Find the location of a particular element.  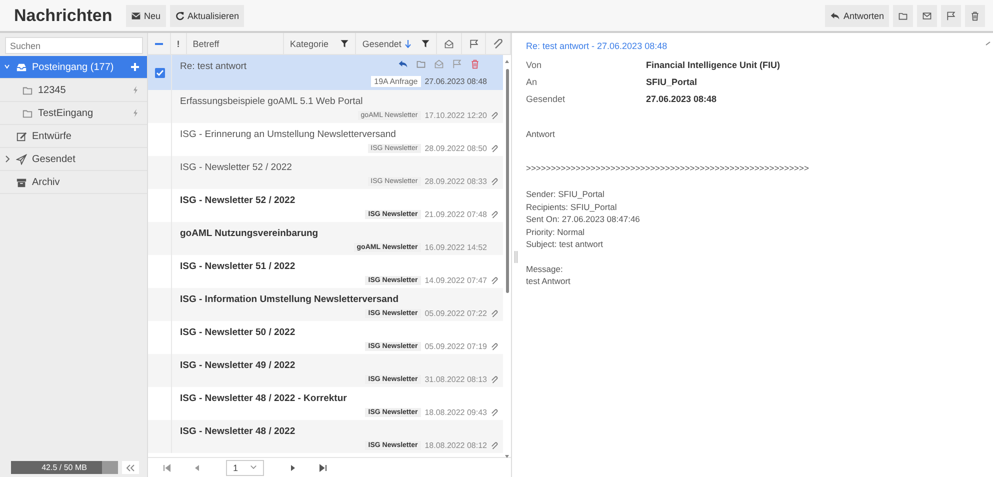

body-text-line: Recipients: SFIU_Portal is located at coordinates (572, 206).